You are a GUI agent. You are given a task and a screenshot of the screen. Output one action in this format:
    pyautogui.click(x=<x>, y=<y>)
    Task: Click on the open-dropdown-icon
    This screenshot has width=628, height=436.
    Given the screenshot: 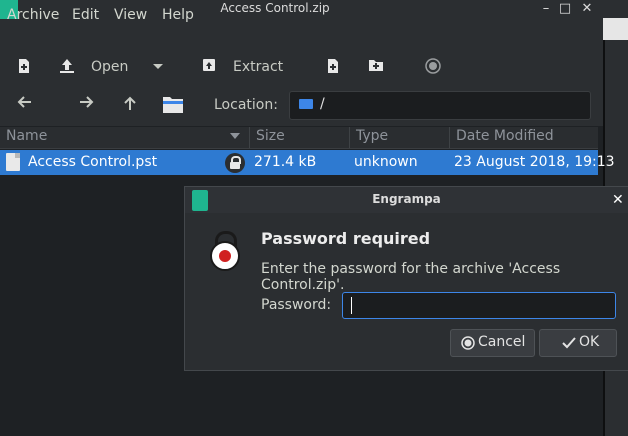 What is the action you would take?
    pyautogui.click(x=158, y=67)
    